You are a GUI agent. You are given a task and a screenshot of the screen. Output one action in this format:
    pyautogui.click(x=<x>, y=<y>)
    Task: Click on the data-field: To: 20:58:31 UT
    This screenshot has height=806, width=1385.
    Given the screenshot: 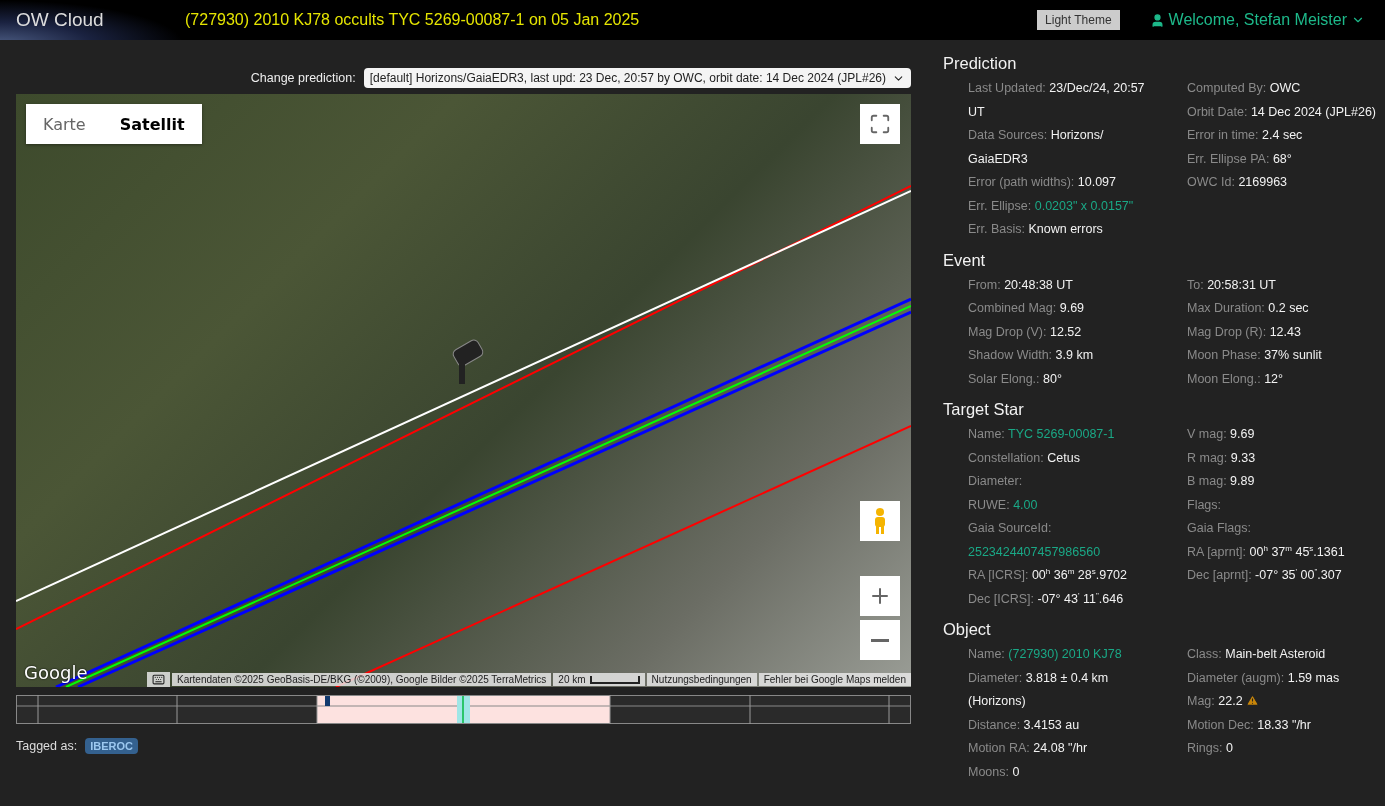 What is the action you would take?
    pyautogui.click(x=1286, y=285)
    